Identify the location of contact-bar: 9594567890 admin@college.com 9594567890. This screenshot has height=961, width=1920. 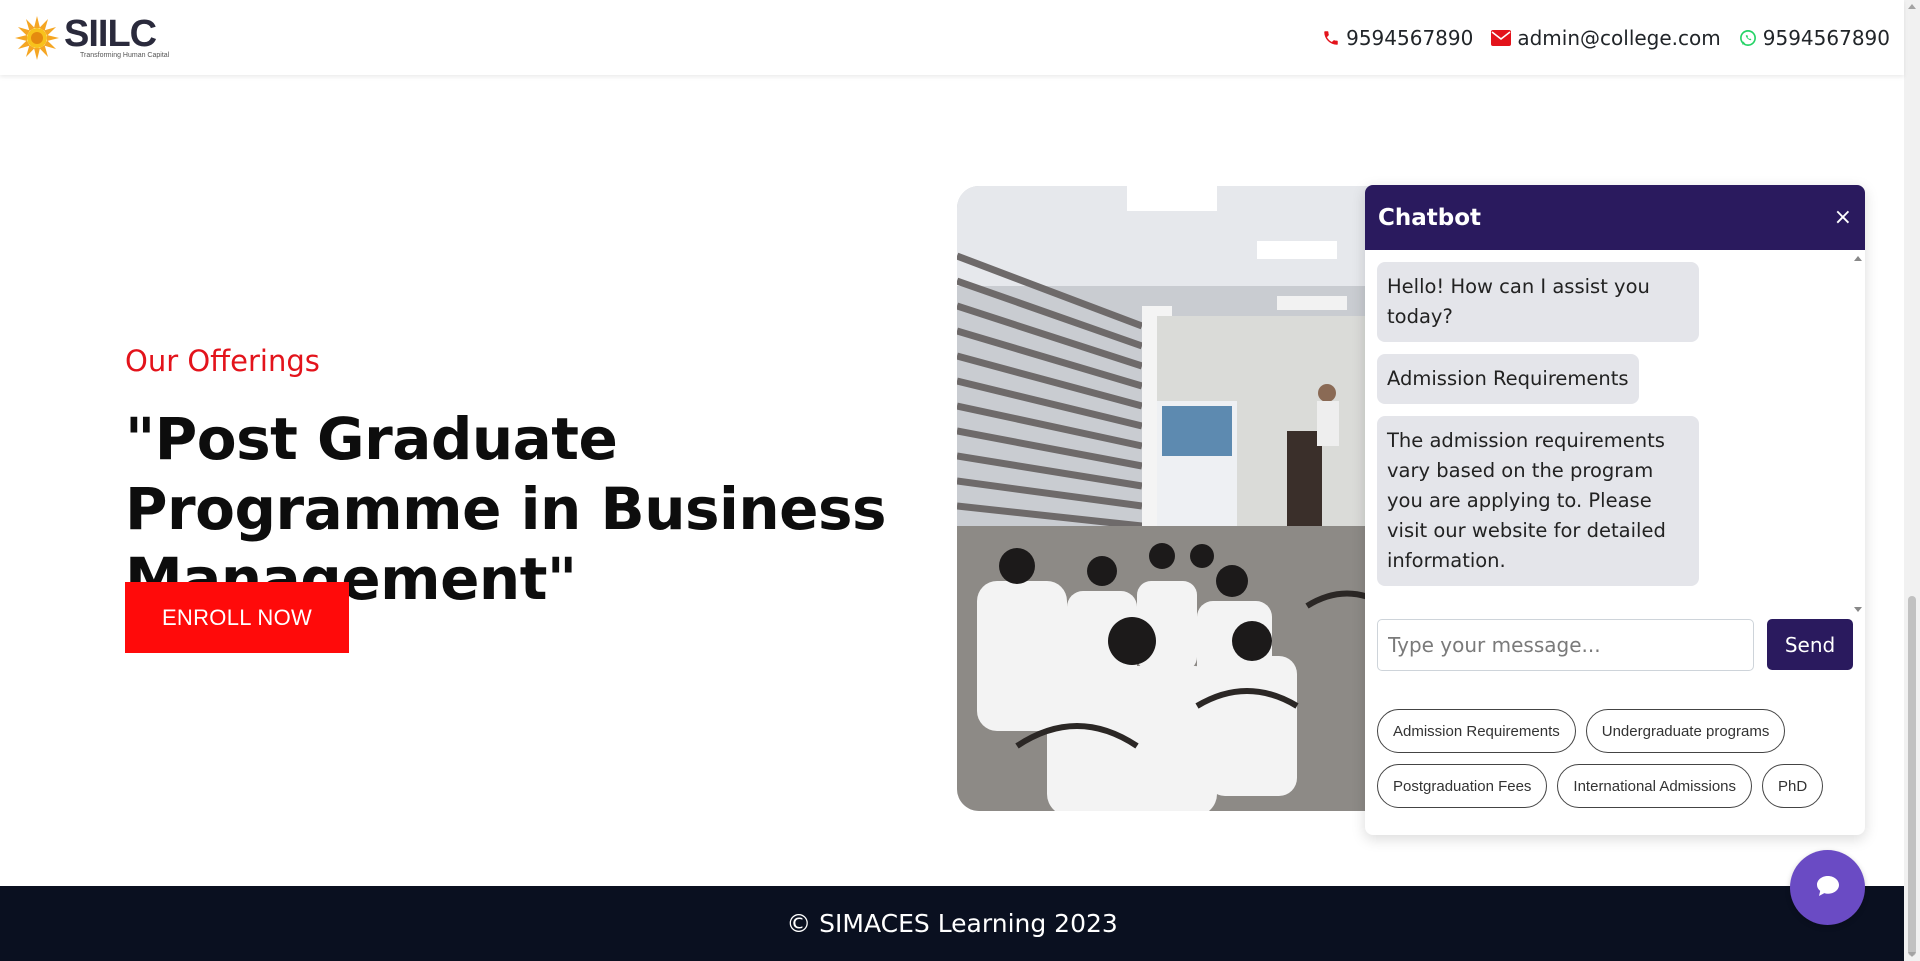
(1606, 38).